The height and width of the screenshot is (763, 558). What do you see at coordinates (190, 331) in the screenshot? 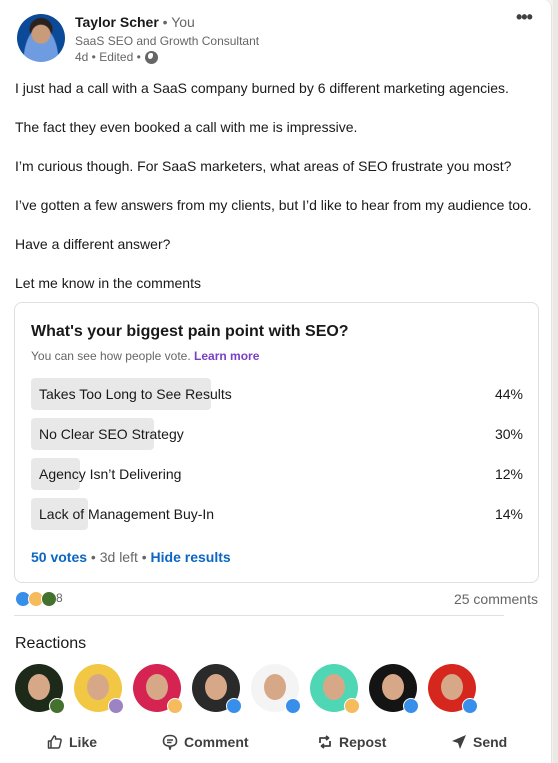
I see `poll-question: What's your biggest pain point with SEO?` at bounding box center [190, 331].